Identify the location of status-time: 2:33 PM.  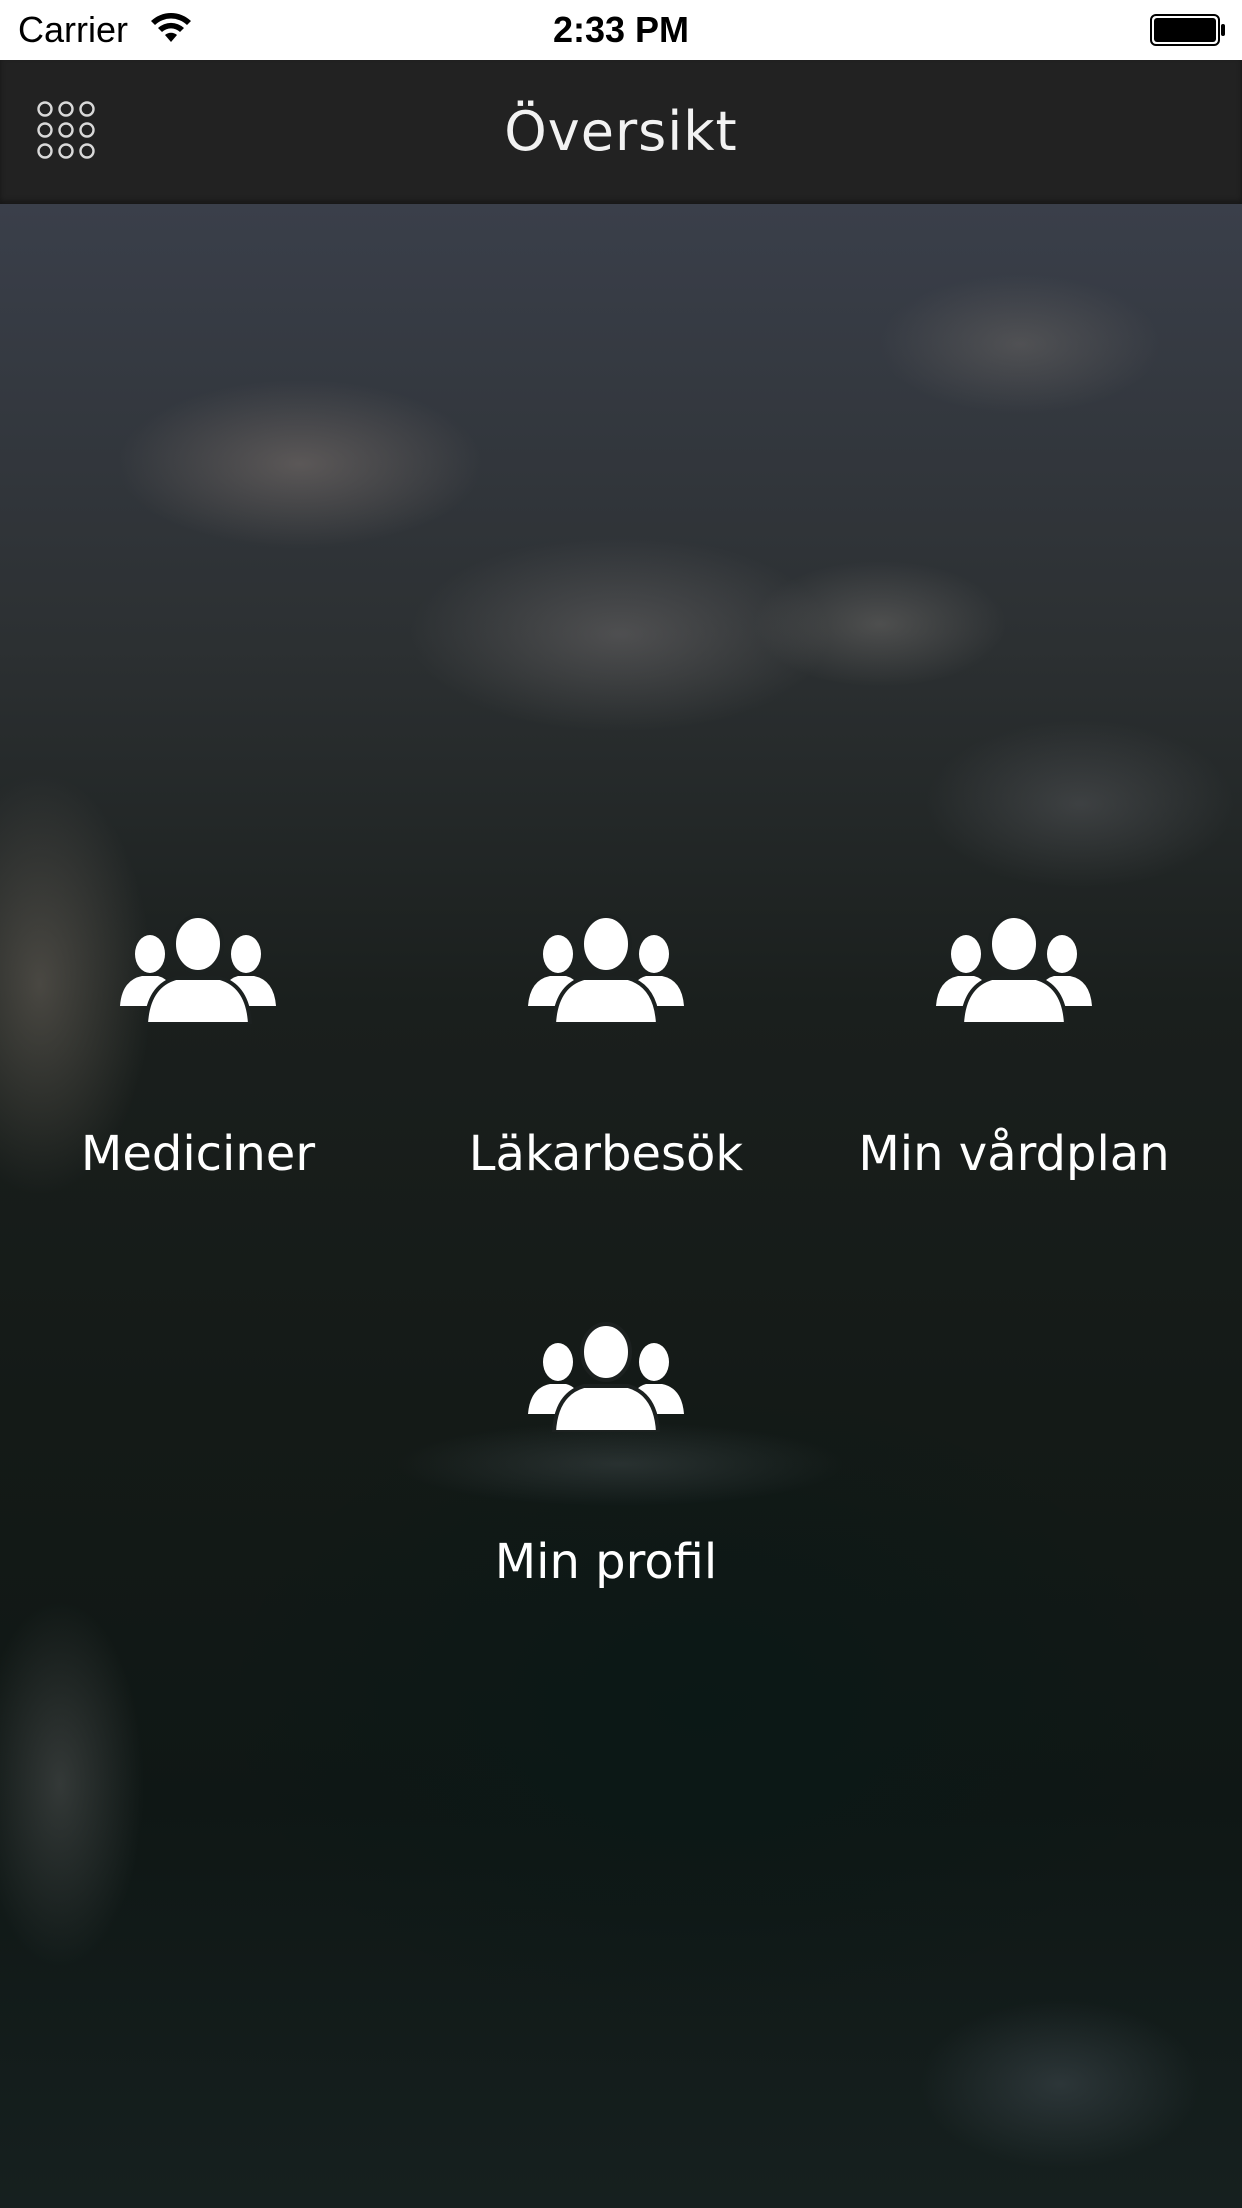
(621, 29).